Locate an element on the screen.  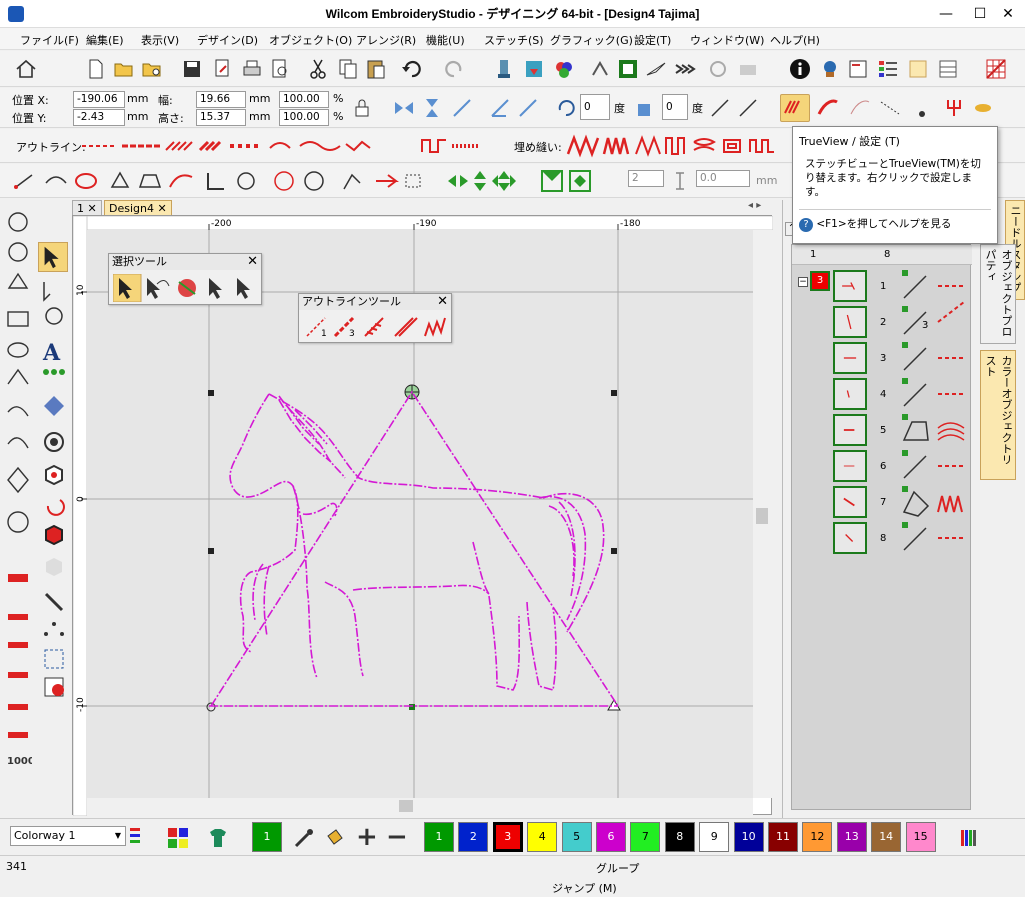
color-swatch: 10 is located at coordinates (748, 837).